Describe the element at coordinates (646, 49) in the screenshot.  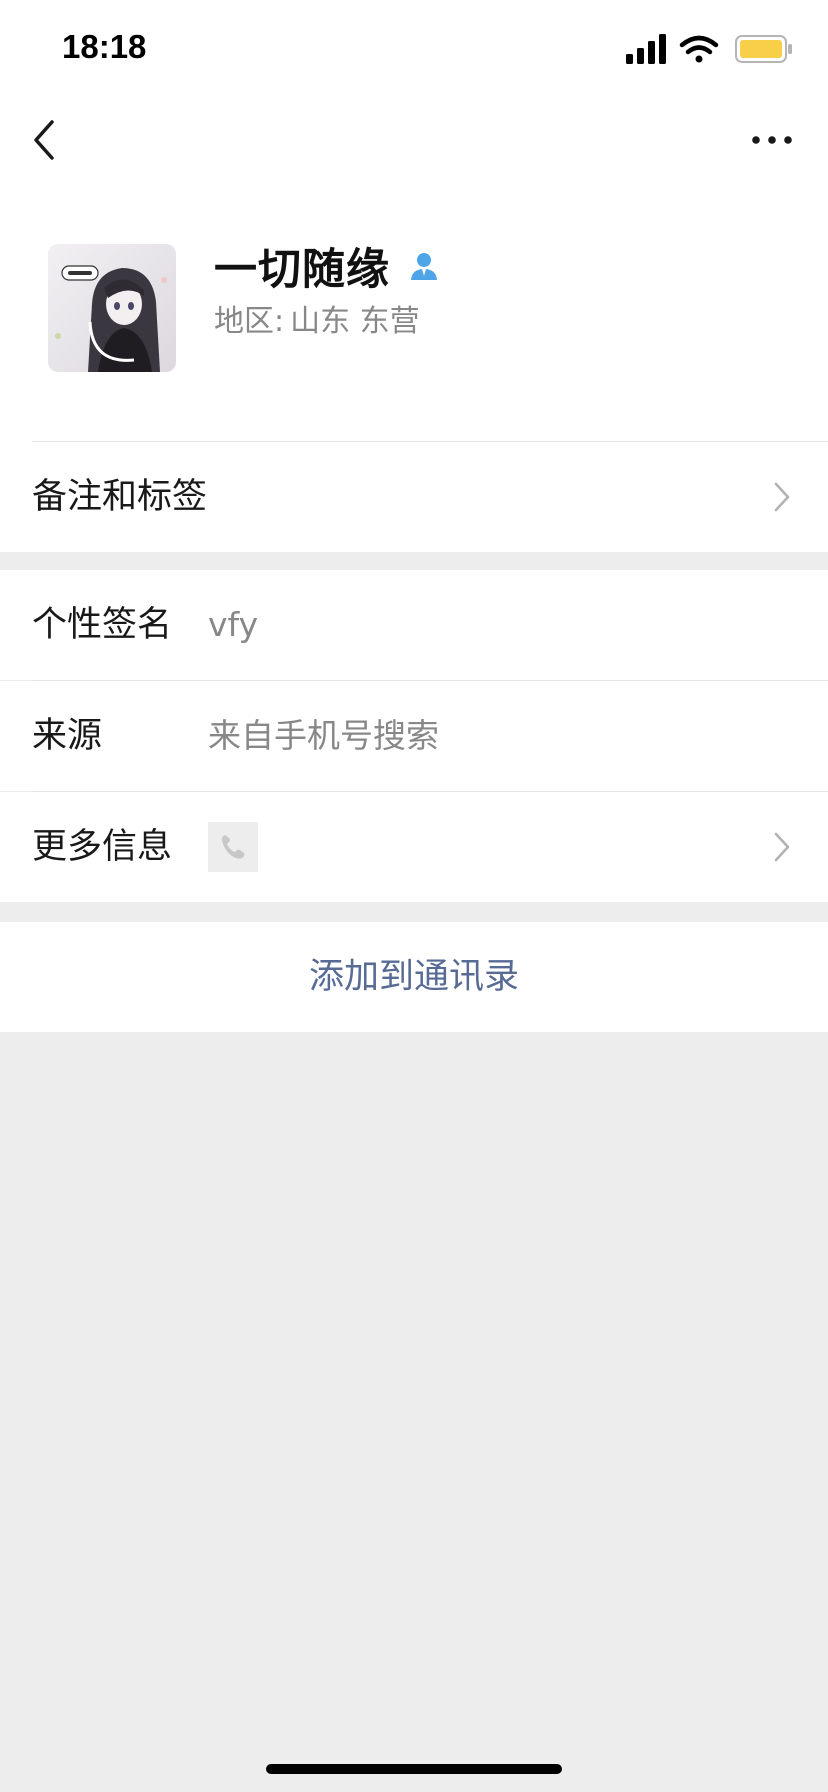
I see `signal-icon` at that location.